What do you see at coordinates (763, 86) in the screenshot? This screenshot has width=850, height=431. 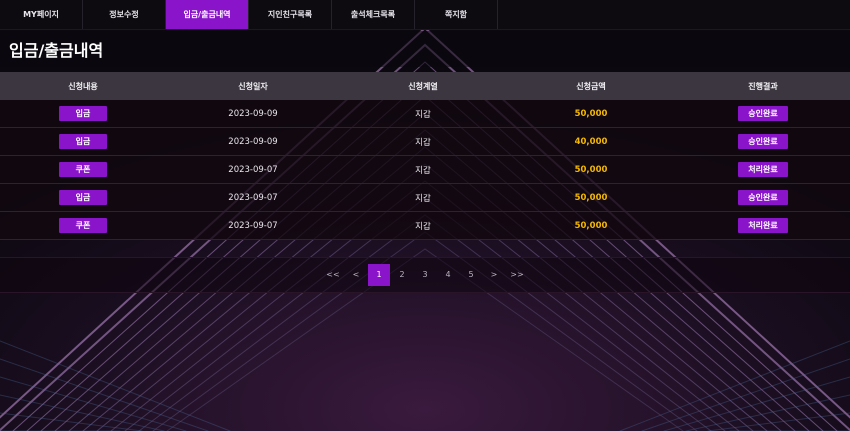 I see `header-result: 진행결과` at bounding box center [763, 86].